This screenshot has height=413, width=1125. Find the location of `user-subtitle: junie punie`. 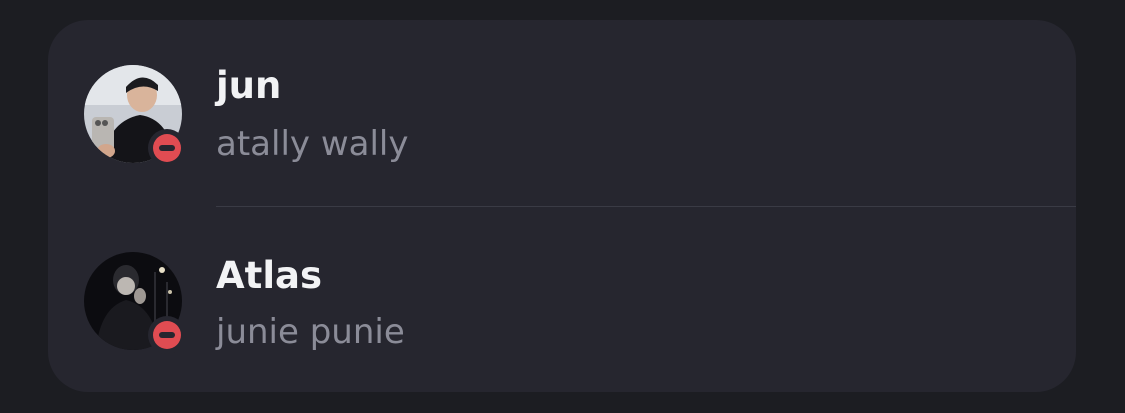

user-subtitle: junie punie is located at coordinates (310, 332).